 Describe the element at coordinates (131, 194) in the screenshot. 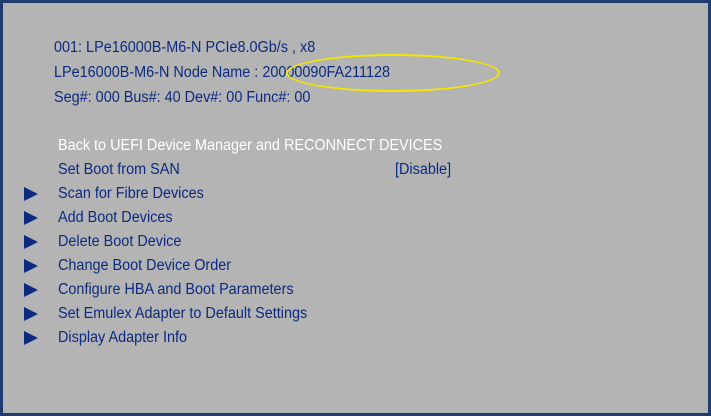

I see `menu-item-scan-fibre-devices: Scan for Fibre Devices` at that location.